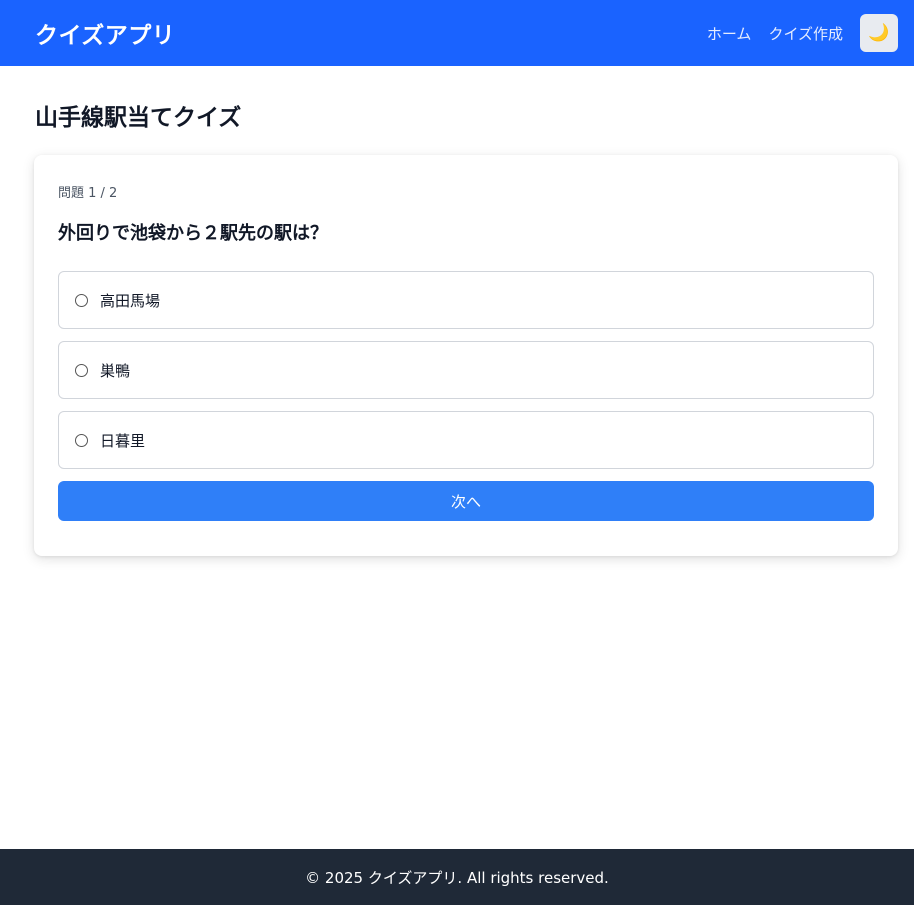 This screenshot has width=914, height=905. What do you see at coordinates (115, 370) in the screenshot?
I see `answer-option-label: 巣鴨` at bounding box center [115, 370].